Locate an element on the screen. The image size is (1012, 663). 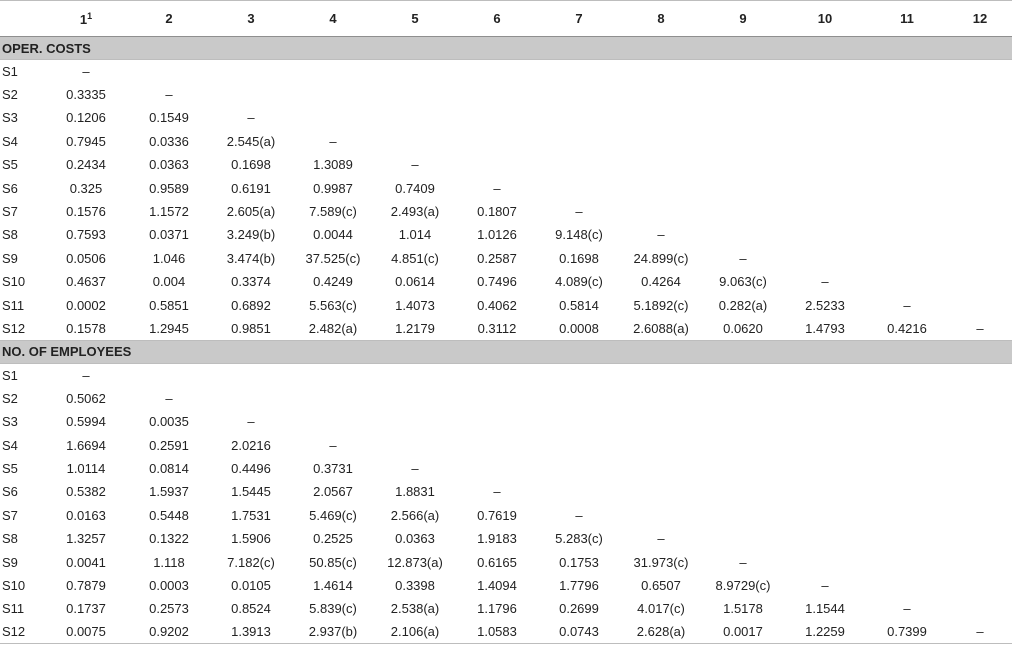
table-cell: 0.5448 is located at coordinates (169, 515).